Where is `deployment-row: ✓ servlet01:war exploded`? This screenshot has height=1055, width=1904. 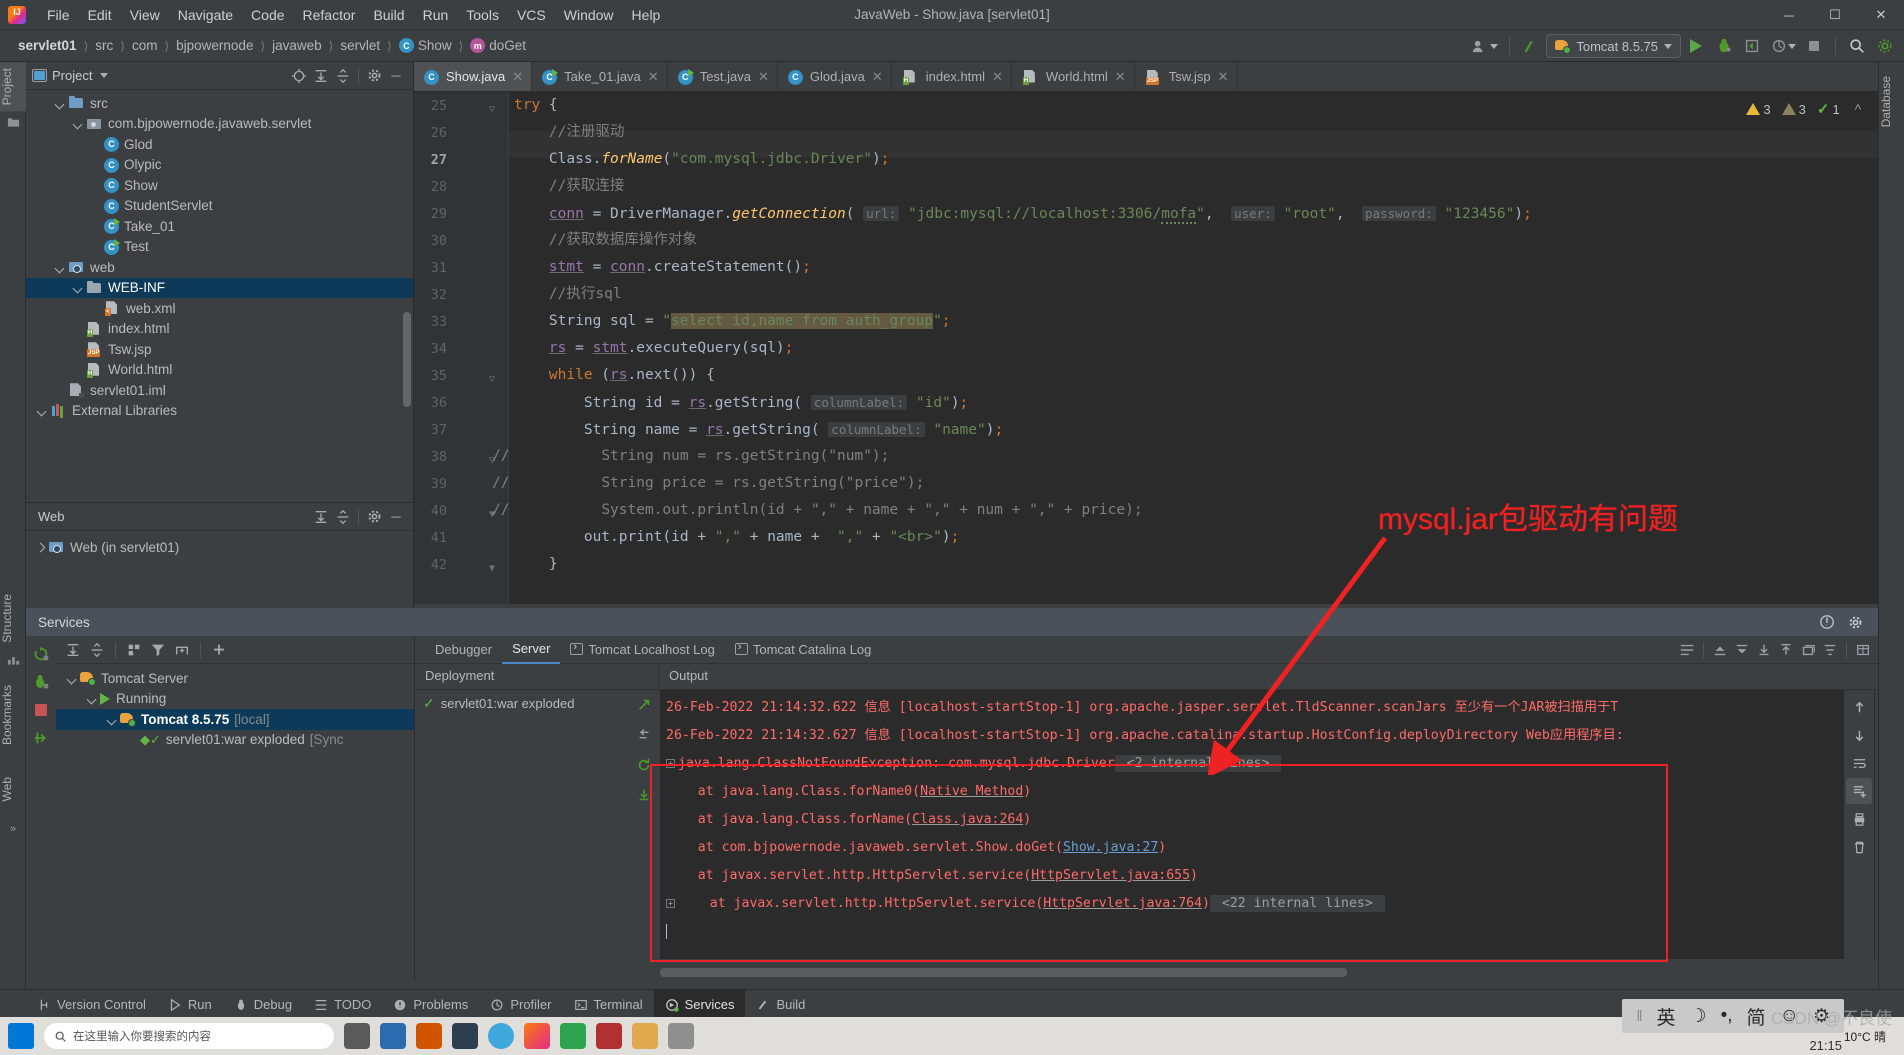
deployment-row: ✓ servlet01:war exploded is located at coordinates (536, 703).